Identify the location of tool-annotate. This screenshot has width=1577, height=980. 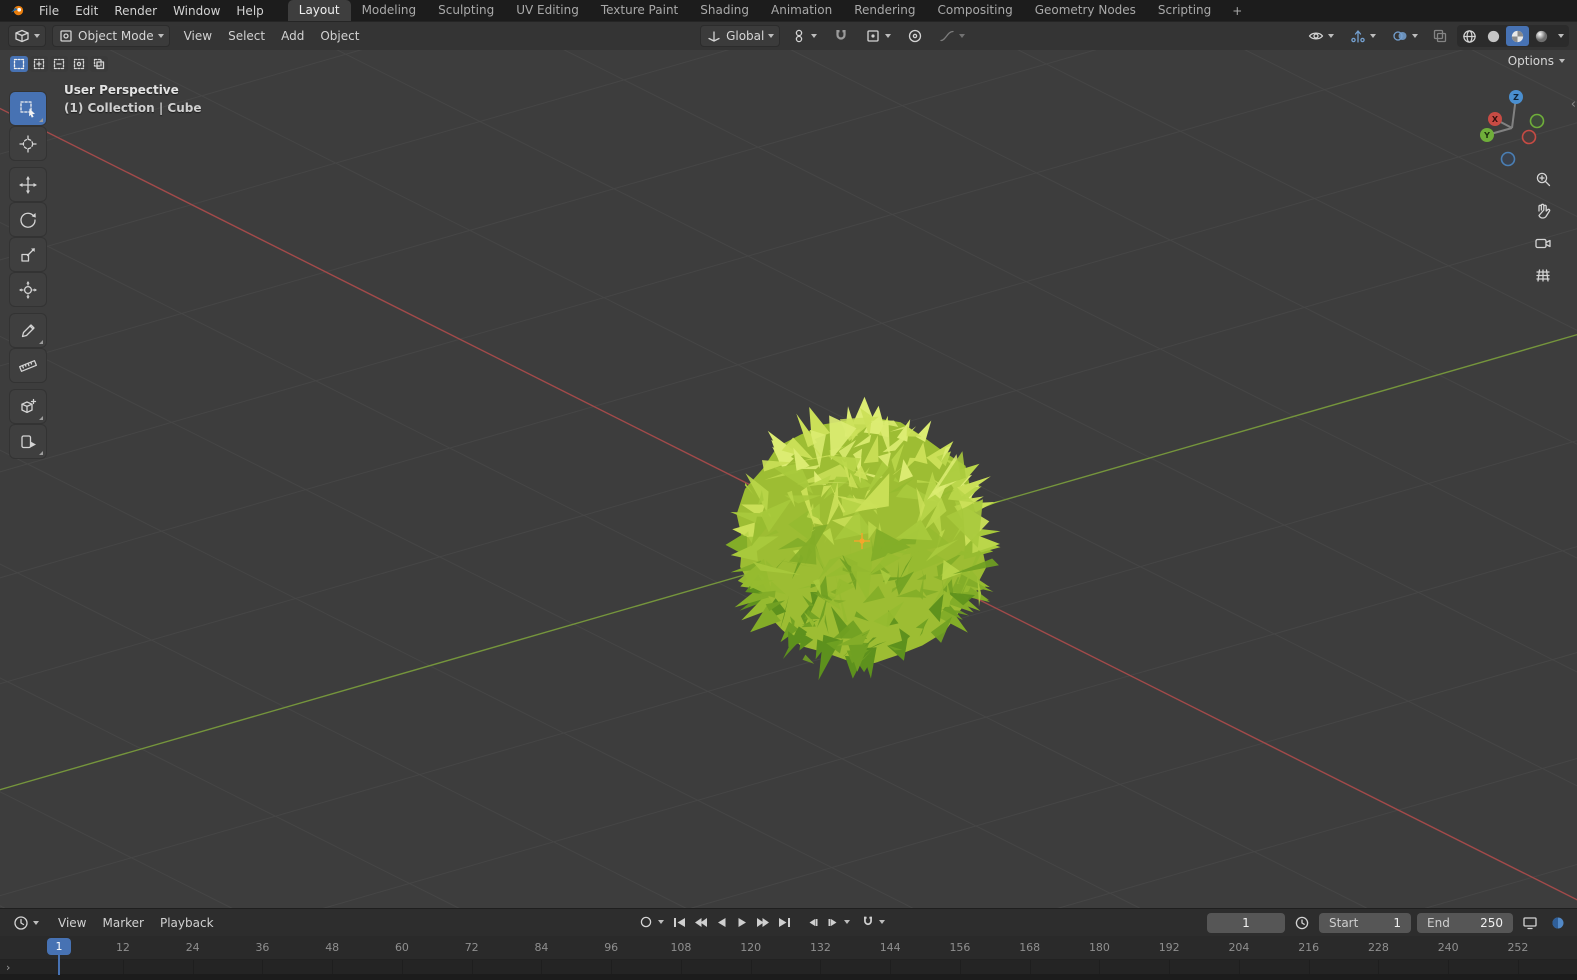
(28, 330).